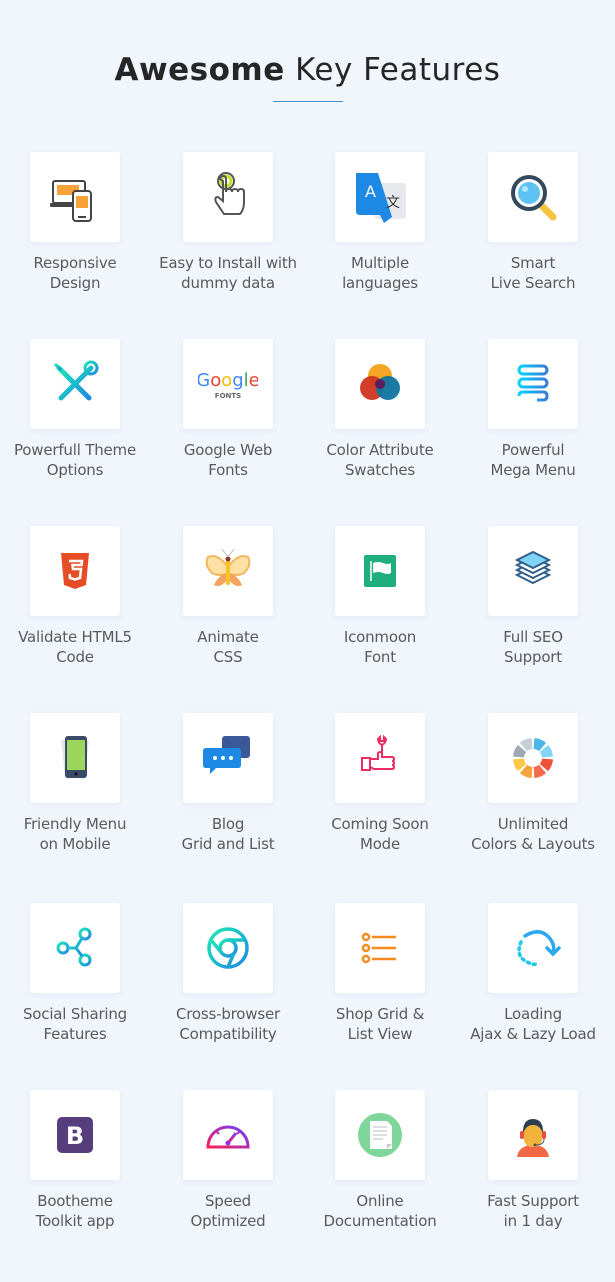 Image resolution: width=615 pixels, height=1282 pixels. I want to click on feature-label: Powerfull Theme Options, so click(77, 460).